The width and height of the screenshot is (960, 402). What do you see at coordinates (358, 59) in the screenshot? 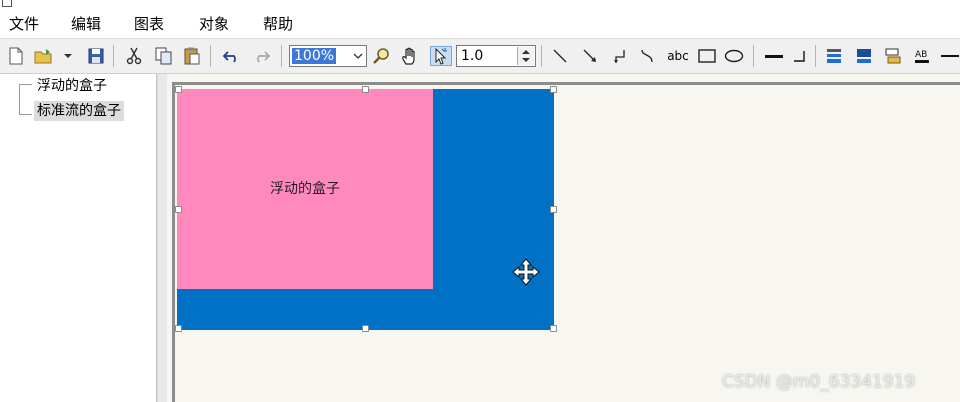
I see `chevron-down-icon` at bounding box center [358, 59].